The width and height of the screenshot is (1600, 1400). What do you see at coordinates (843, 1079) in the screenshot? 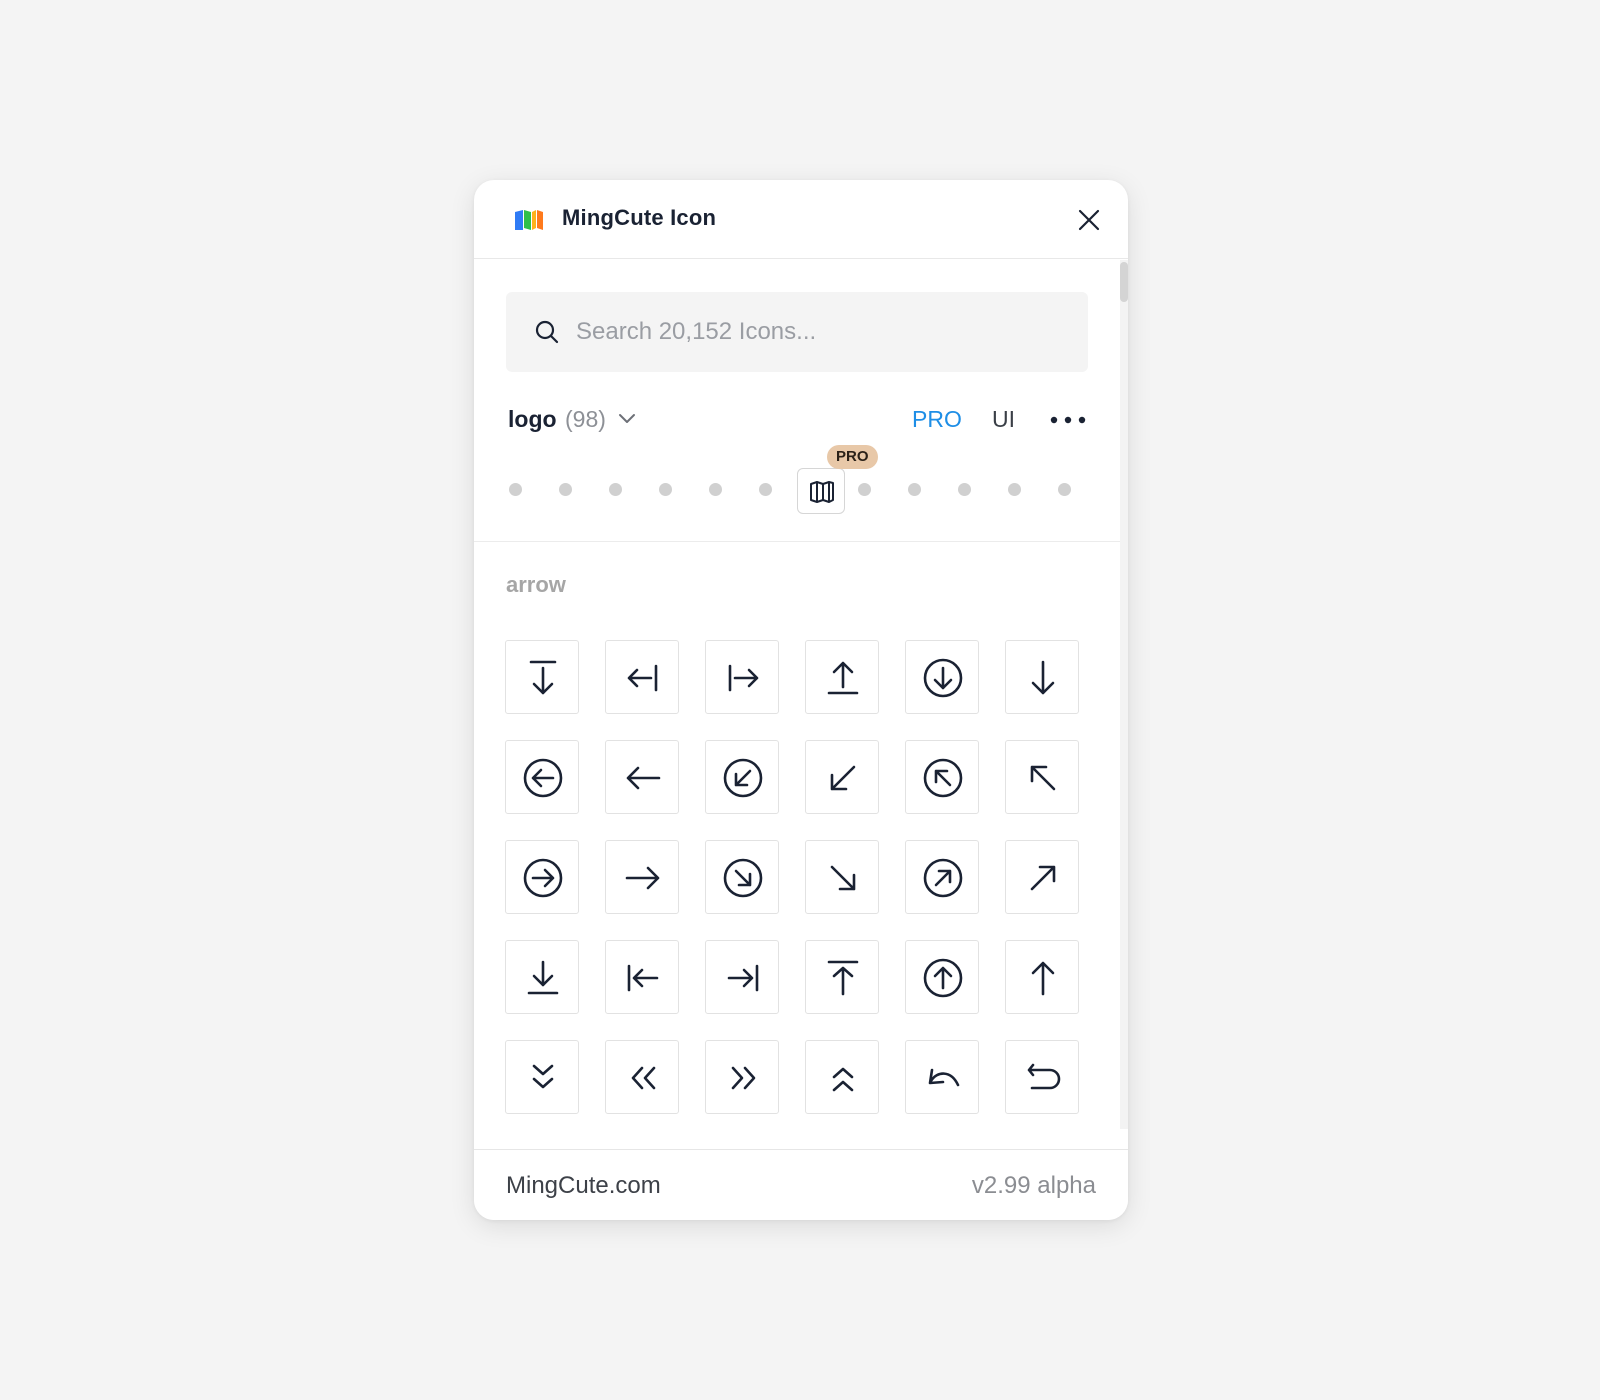
I see `arrows-up-icon` at bounding box center [843, 1079].